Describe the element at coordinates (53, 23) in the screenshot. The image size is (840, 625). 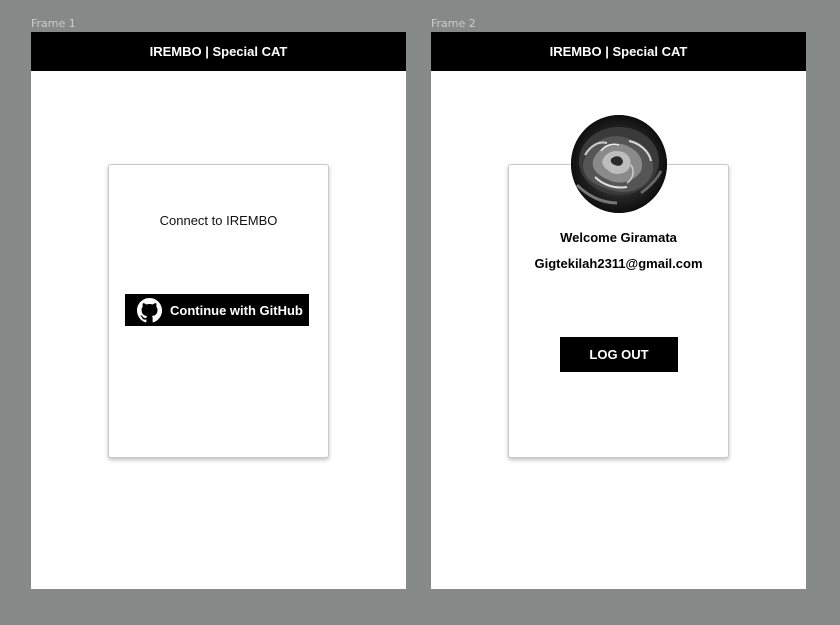
I see `frame-1-label: Frame 1` at that location.